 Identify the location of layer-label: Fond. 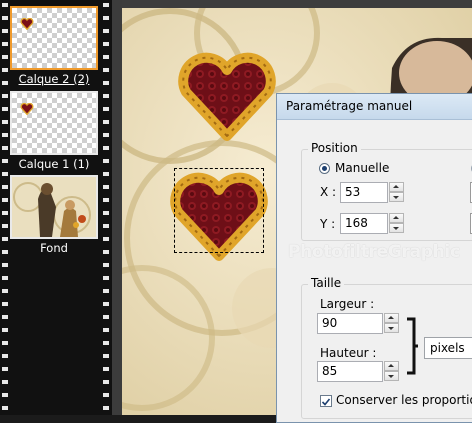
(54, 248).